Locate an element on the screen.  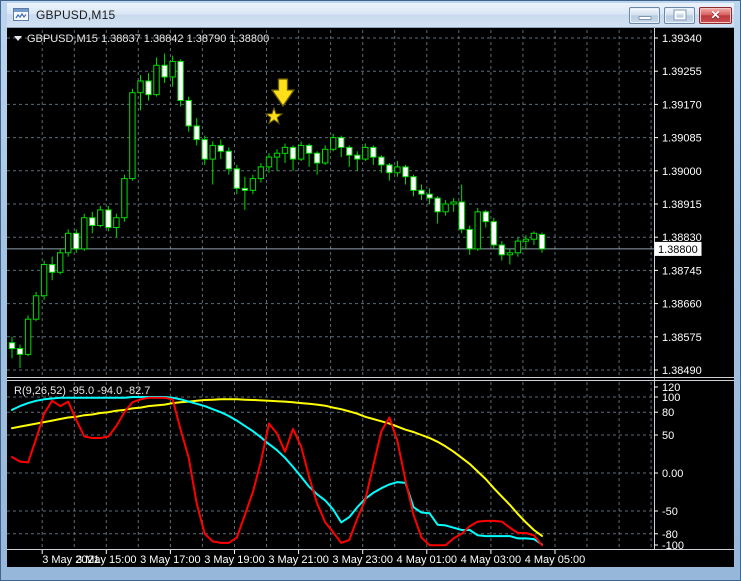
restore-icon is located at coordinates (679, 15).